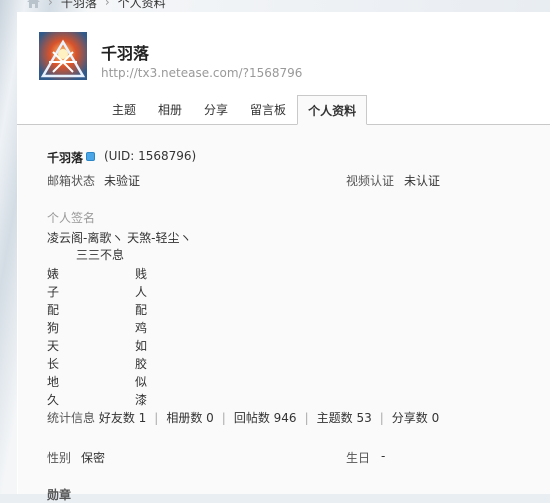 The height and width of the screenshot is (503, 550). I want to click on tab-topics: 主题, so click(124, 110).